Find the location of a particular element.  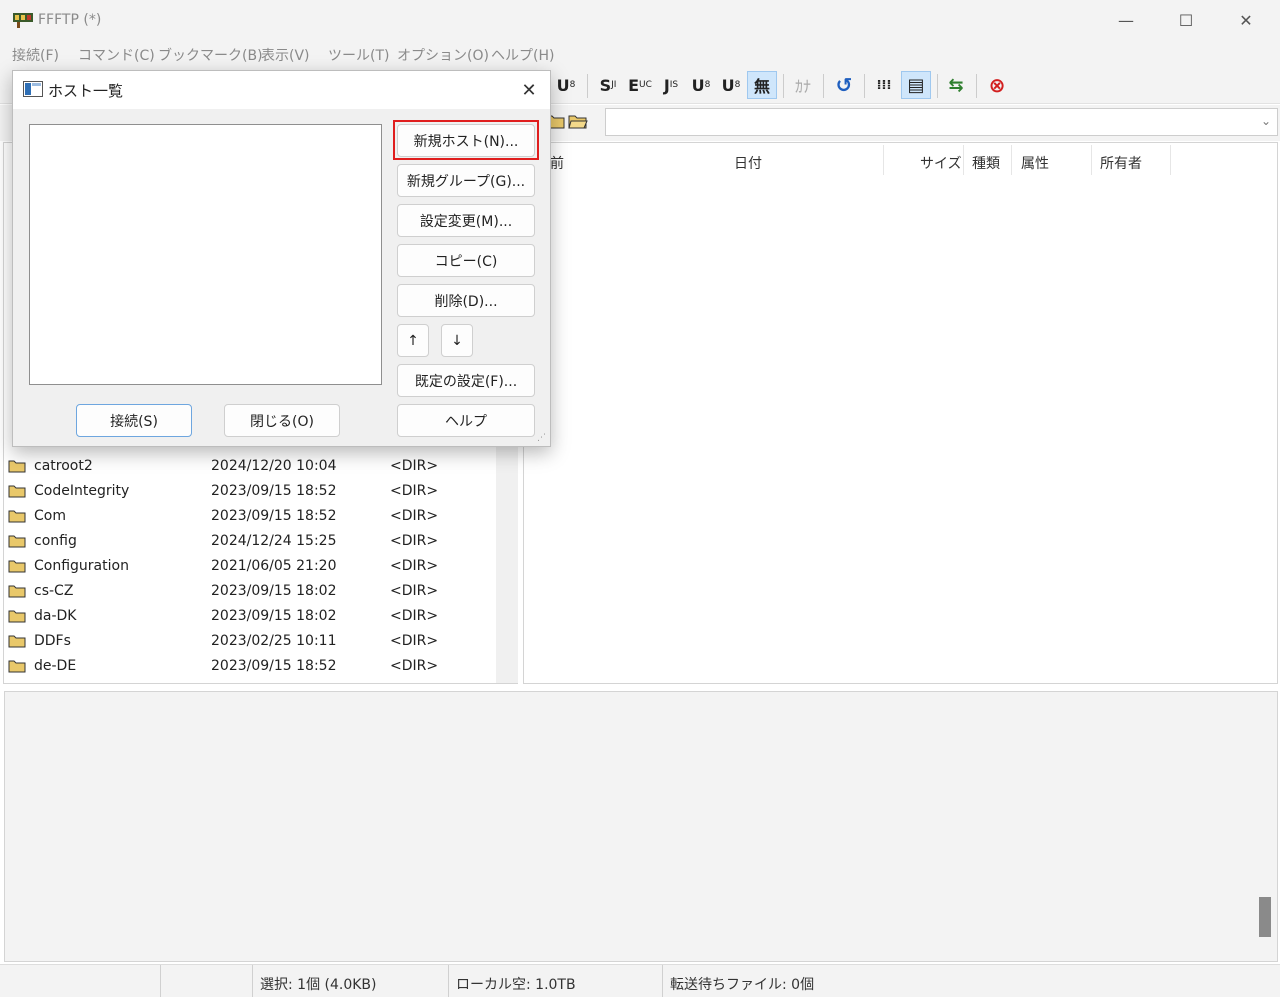

window-icon is located at coordinates (33, 89).